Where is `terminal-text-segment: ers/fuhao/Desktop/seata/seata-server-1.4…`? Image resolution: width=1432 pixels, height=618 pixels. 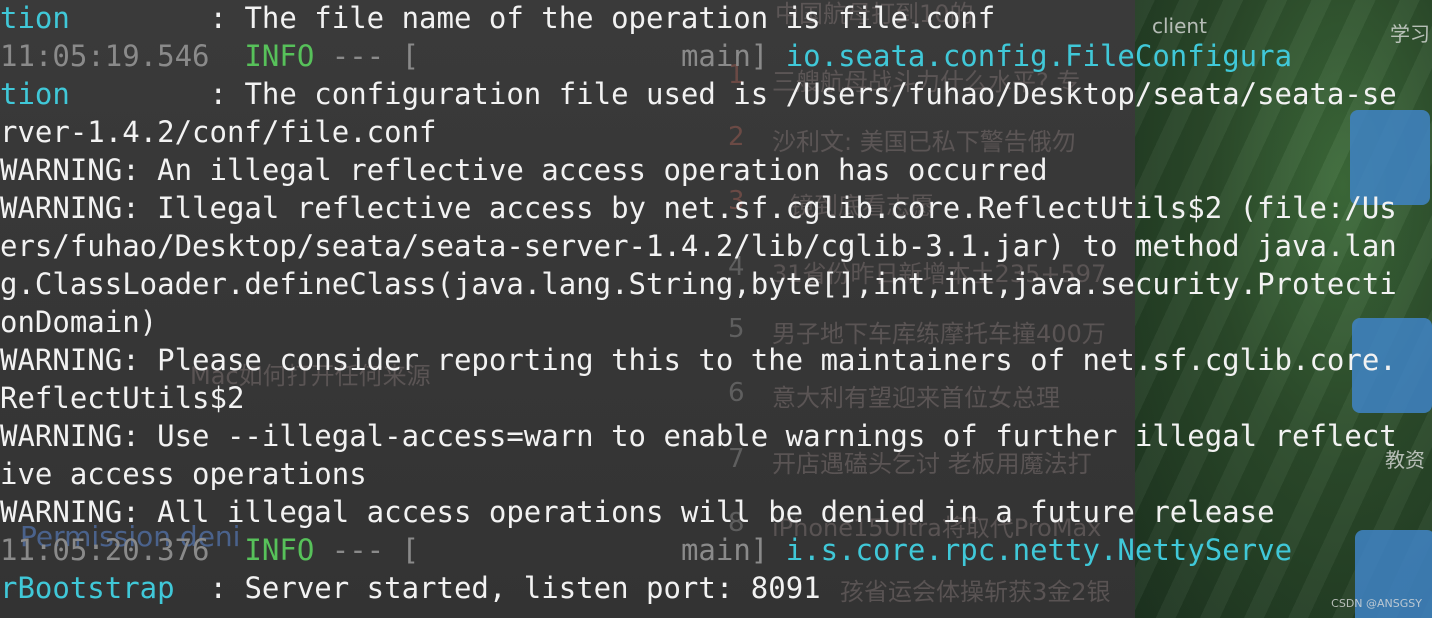
terminal-text-segment: ers/fuhao/Desktop/seata/seata-server-1.4… is located at coordinates (698, 246).